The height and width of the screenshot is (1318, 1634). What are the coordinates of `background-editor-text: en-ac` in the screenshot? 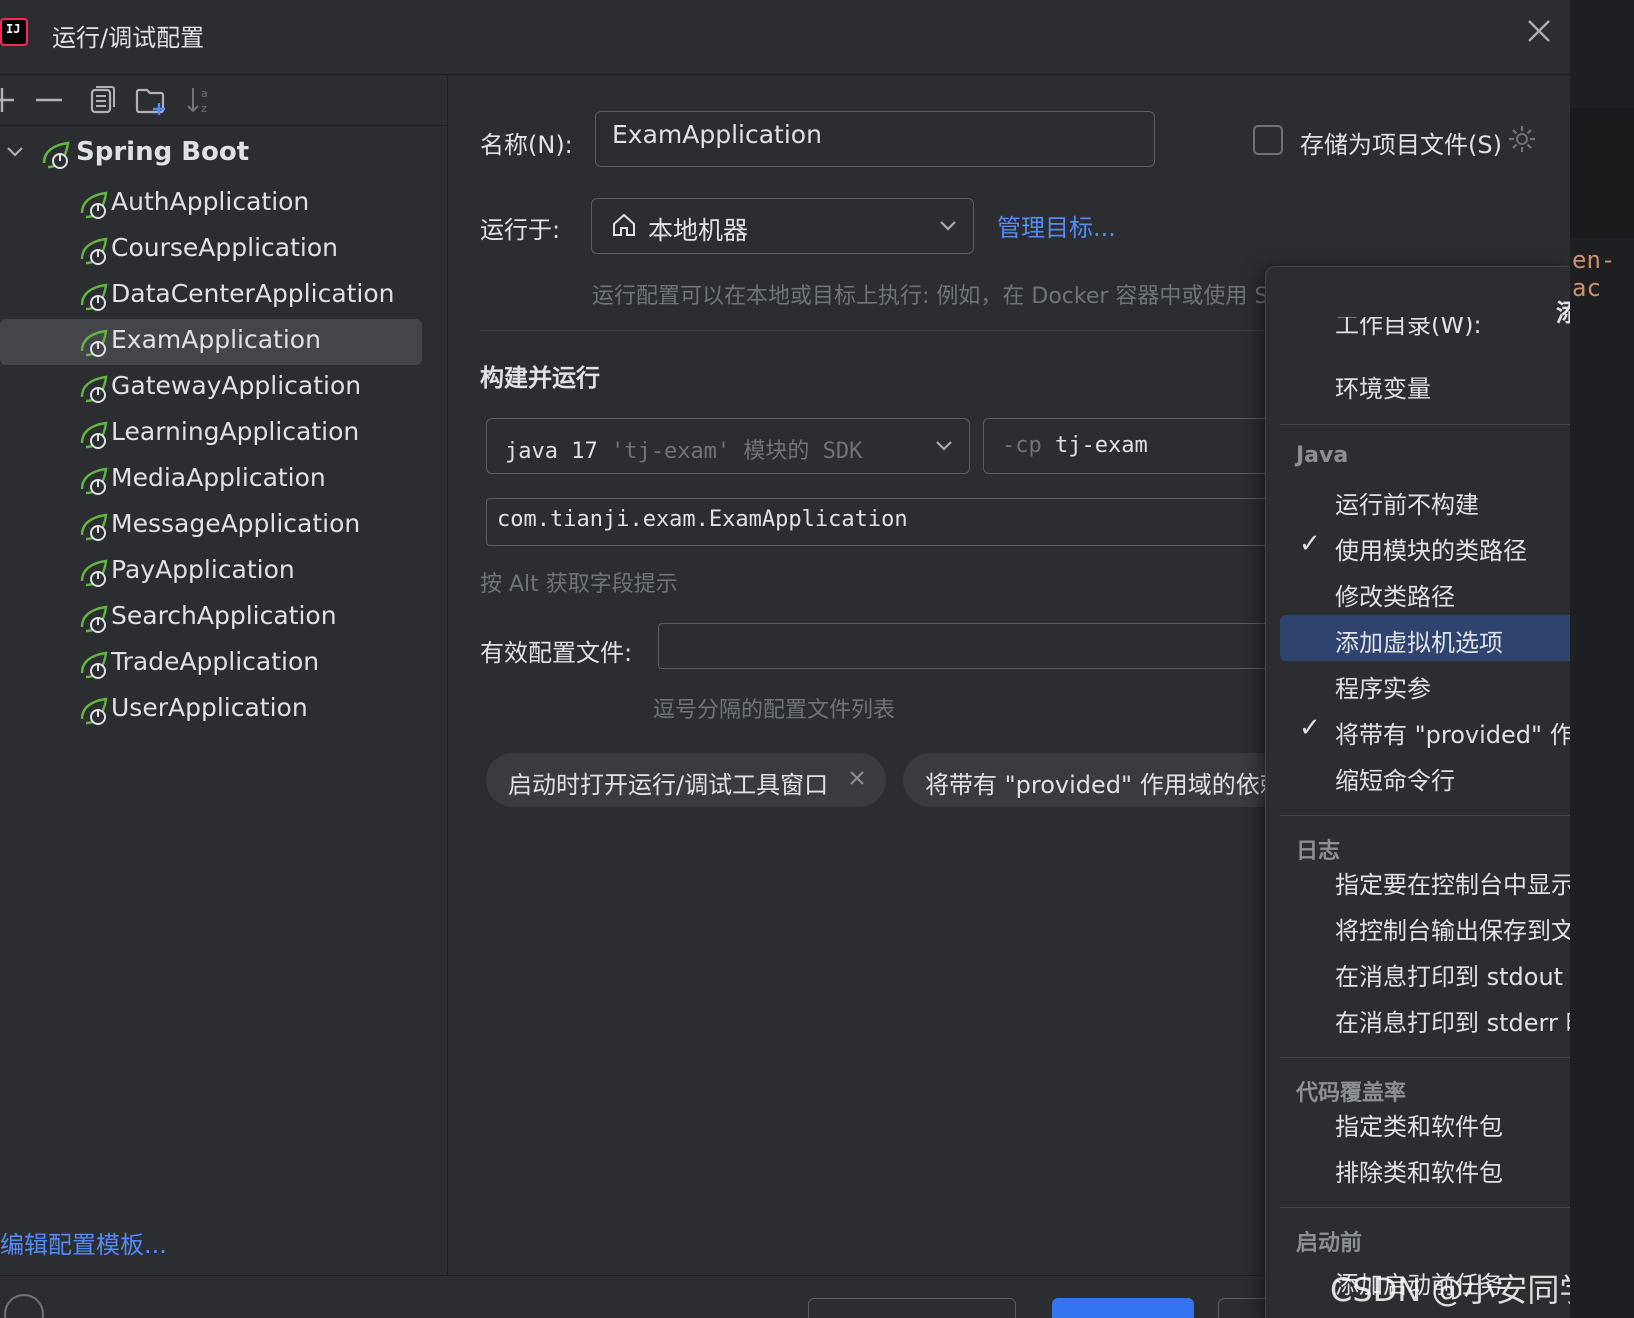 It's located at (1594, 274).